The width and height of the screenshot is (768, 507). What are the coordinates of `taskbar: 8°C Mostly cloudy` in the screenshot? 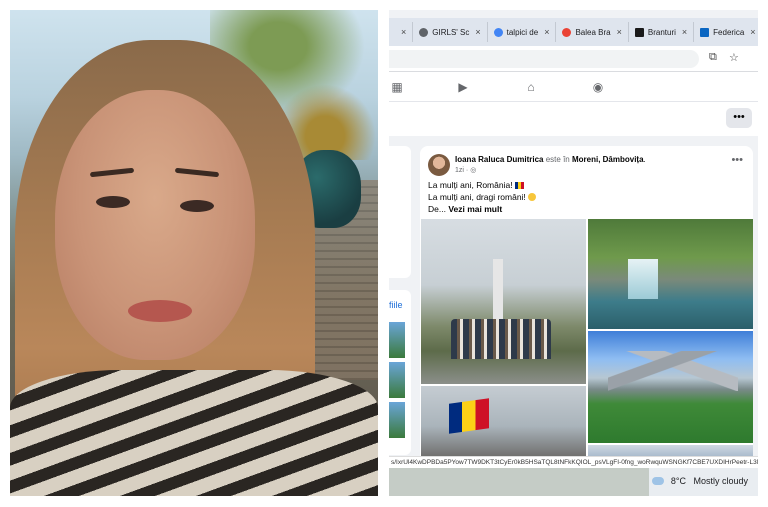 It's located at (573, 482).